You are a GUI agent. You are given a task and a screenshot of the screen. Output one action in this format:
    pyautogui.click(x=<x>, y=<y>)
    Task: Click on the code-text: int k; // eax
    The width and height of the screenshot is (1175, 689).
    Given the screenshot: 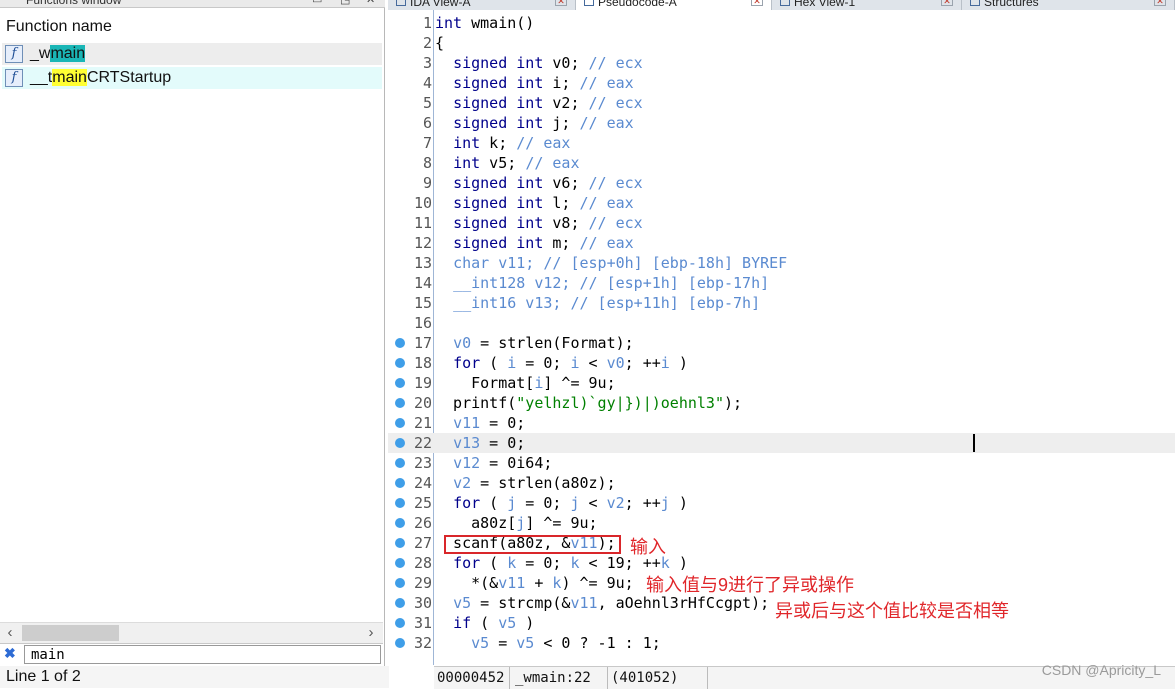 What is the action you would take?
    pyautogui.click(x=502, y=143)
    